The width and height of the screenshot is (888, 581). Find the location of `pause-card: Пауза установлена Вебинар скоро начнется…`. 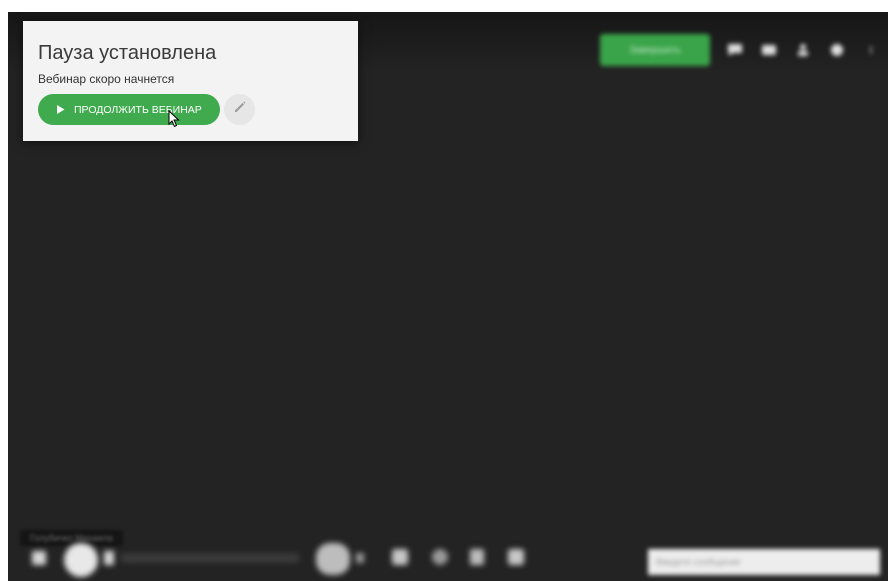

pause-card: Пауза установлена Вебинар скоро начнется… is located at coordinates (190, 81).